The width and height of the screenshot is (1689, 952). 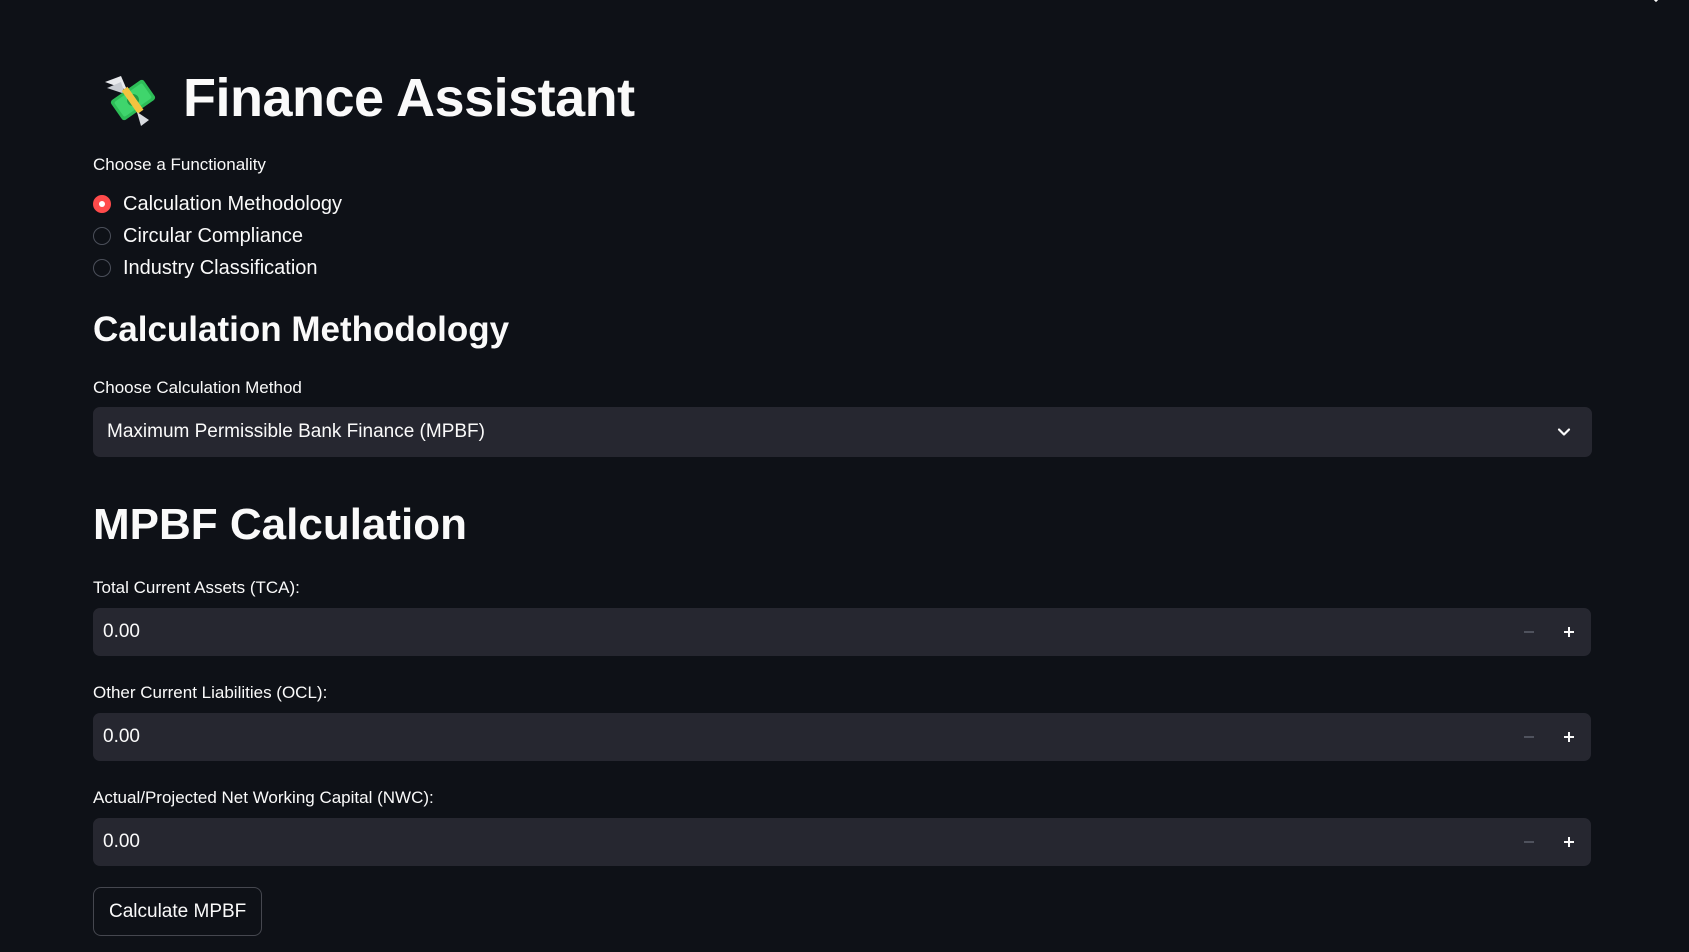 I want to click on calculate-mpbf-button: Calculate MPBF, so click(x=178, y=911).